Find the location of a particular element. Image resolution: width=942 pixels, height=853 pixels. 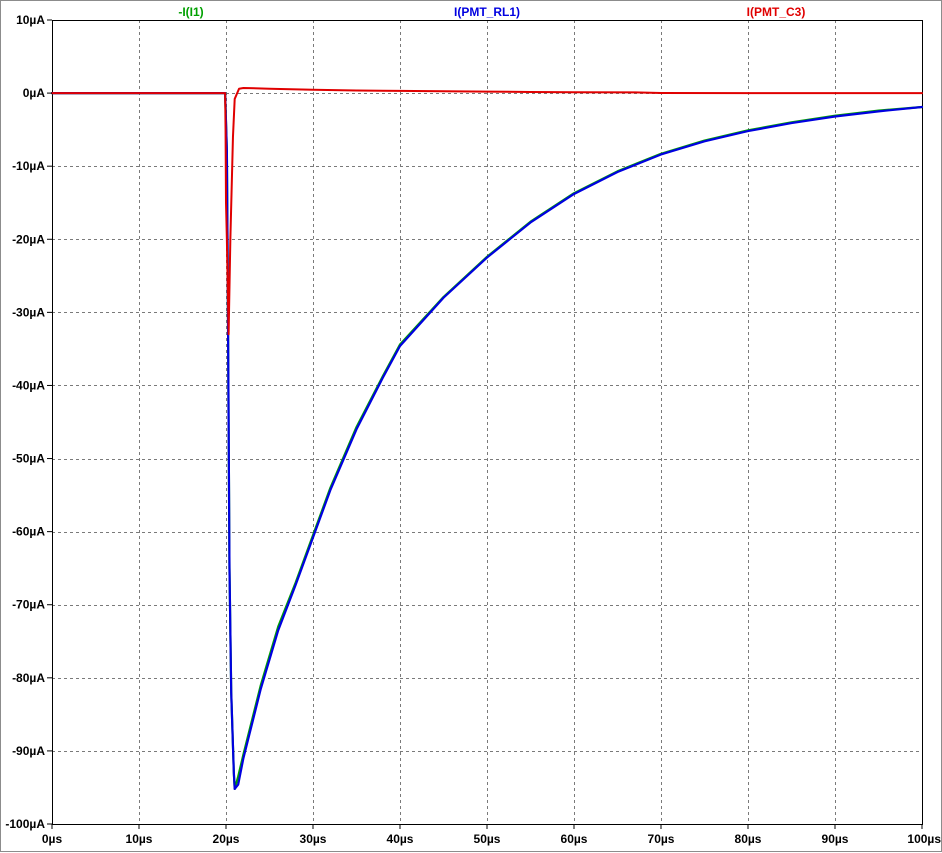

y-tick-label: -90µA is located at coordinates (28, 751).